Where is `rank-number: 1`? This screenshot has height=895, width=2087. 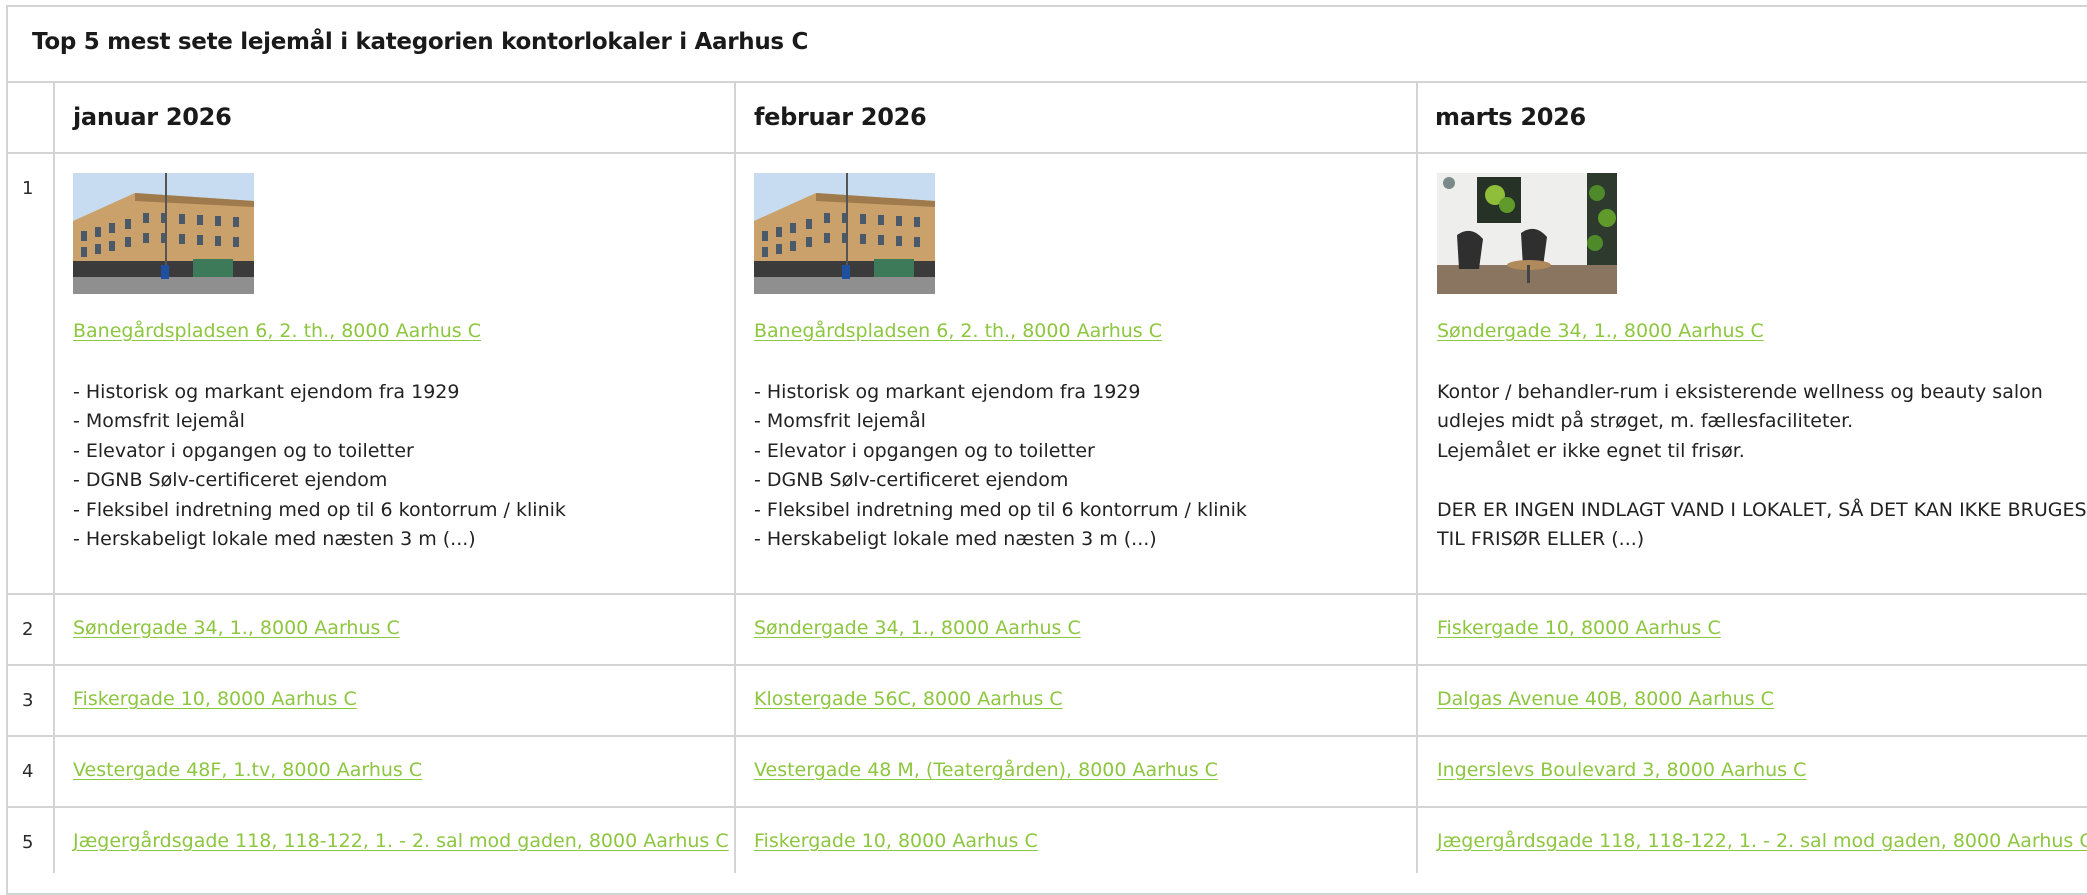
rank-number: 1 is located at coordinates (28, 188).